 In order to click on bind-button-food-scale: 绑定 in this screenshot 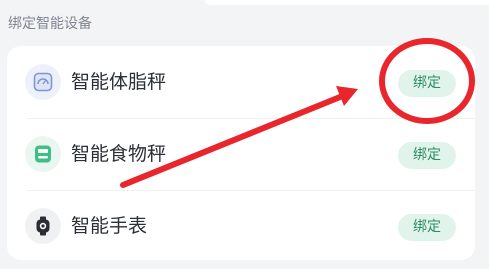, I will do `click(427, 155)`.